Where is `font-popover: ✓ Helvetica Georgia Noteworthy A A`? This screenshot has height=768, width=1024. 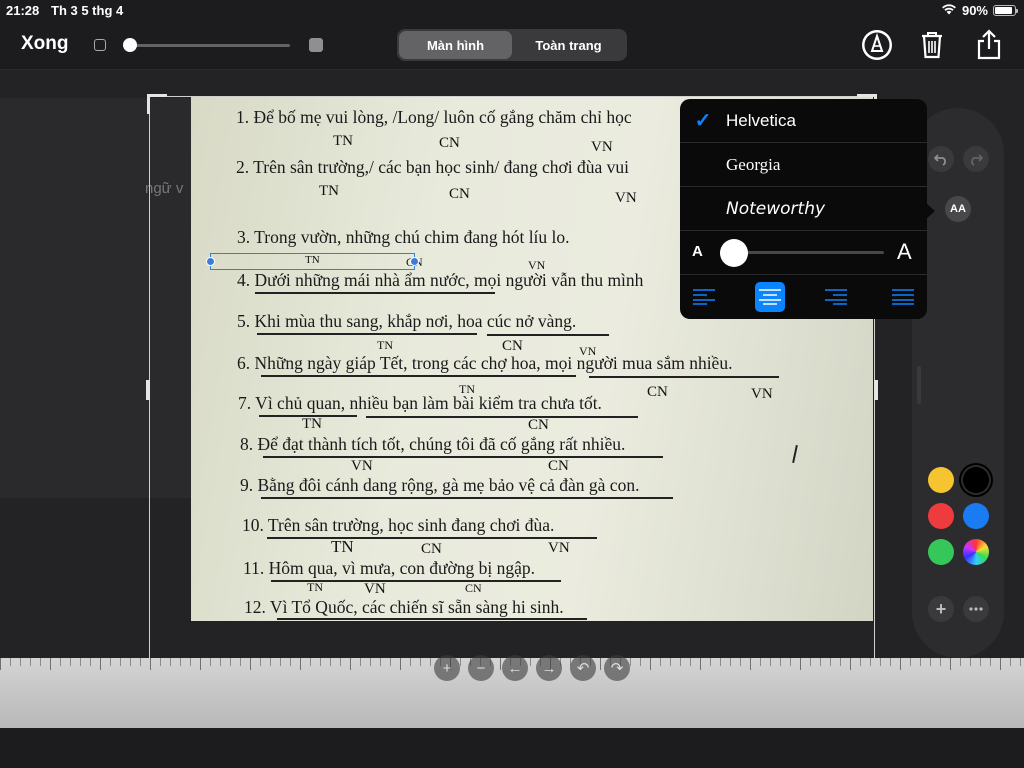 font-popover: ✓ Helvetica Georgia Noteworthy A A is located at coordinates (803, 209).